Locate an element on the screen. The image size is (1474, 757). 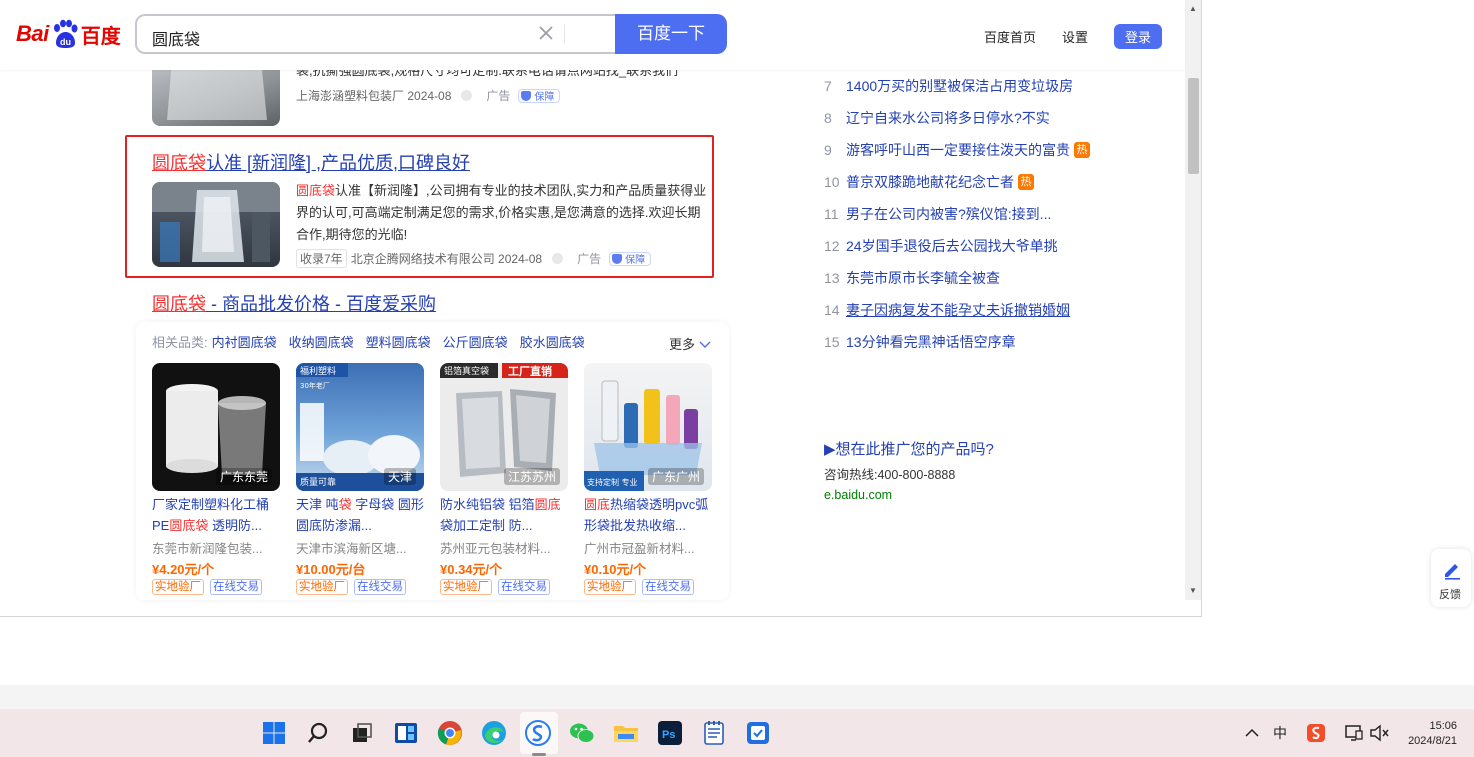
widgets-icon is located at coordinates (406, 733).